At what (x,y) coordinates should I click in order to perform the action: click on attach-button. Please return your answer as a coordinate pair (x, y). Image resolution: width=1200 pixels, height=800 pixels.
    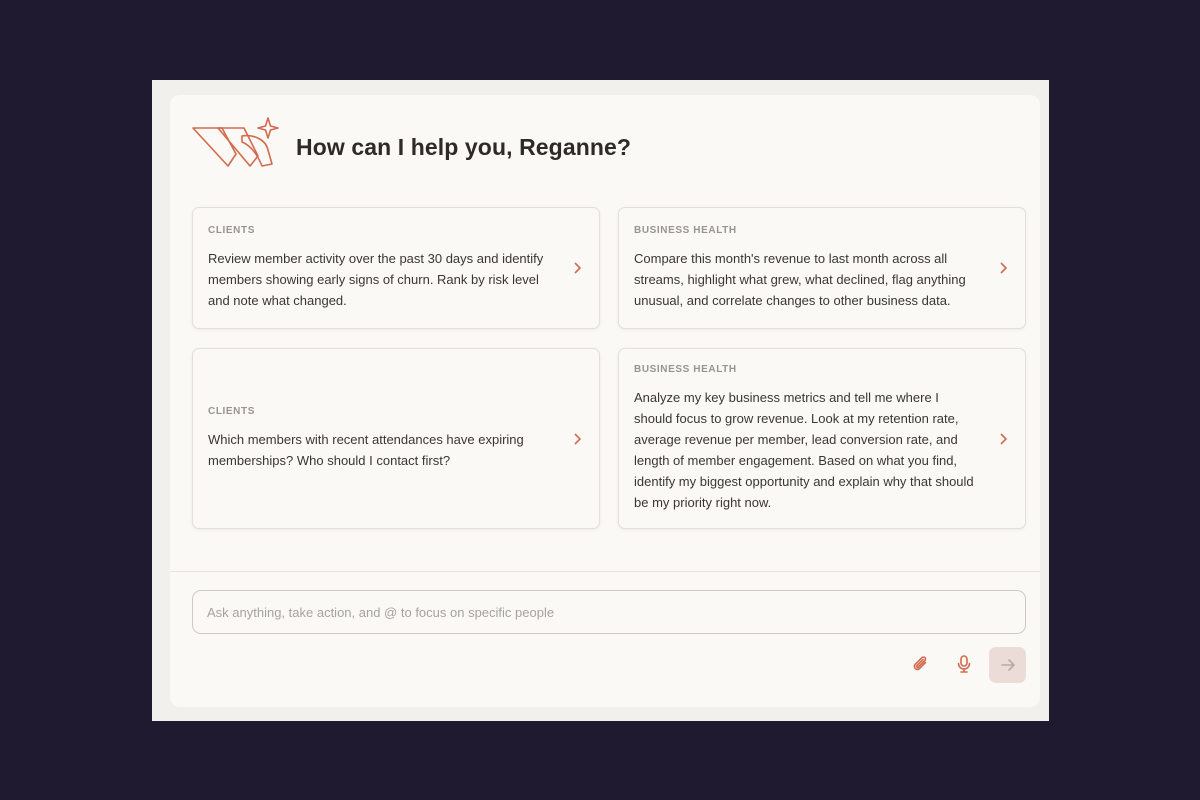
    Looking at the image, I should click on (921, 664).